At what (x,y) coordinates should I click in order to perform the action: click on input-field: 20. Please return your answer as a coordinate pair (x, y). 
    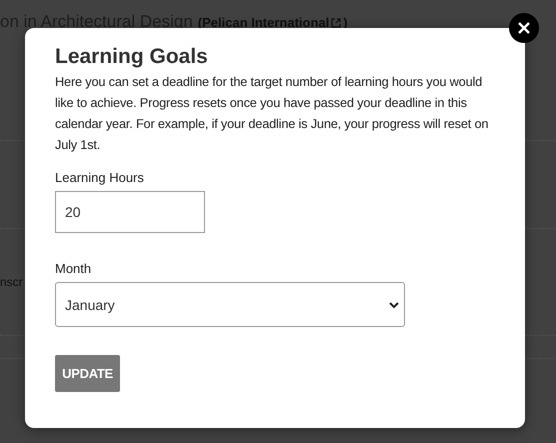
    Looking at the image, I should click on (130, 212).